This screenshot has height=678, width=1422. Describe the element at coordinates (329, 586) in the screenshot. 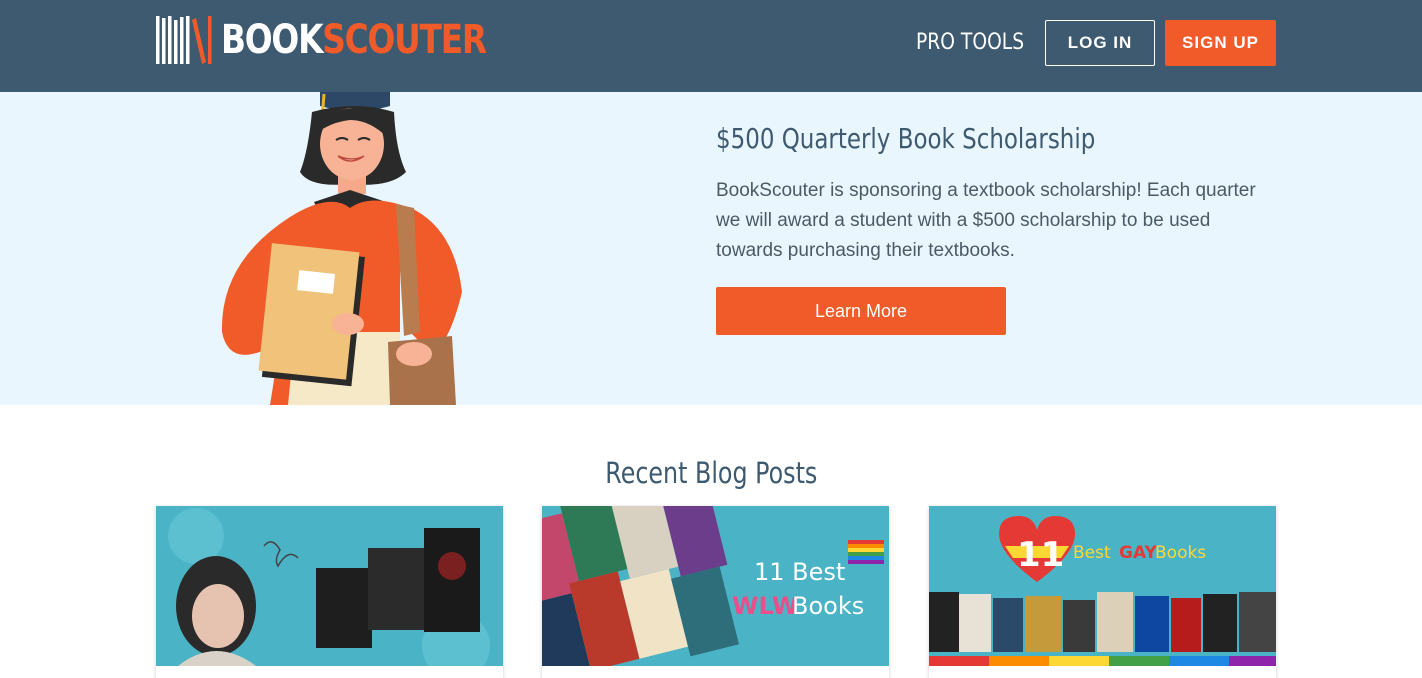

I see `blog-post-thumbnail` at that location.